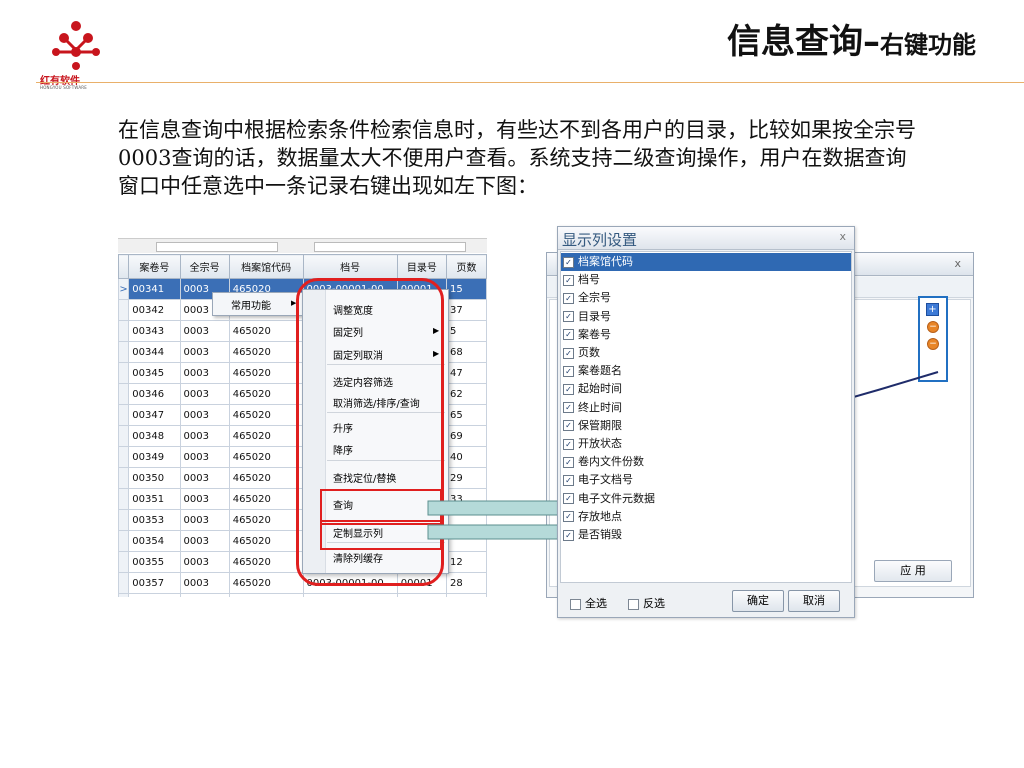 This screenshot has height=768, width=1024. I want to click on column-header: 档号, so click(350, 266).